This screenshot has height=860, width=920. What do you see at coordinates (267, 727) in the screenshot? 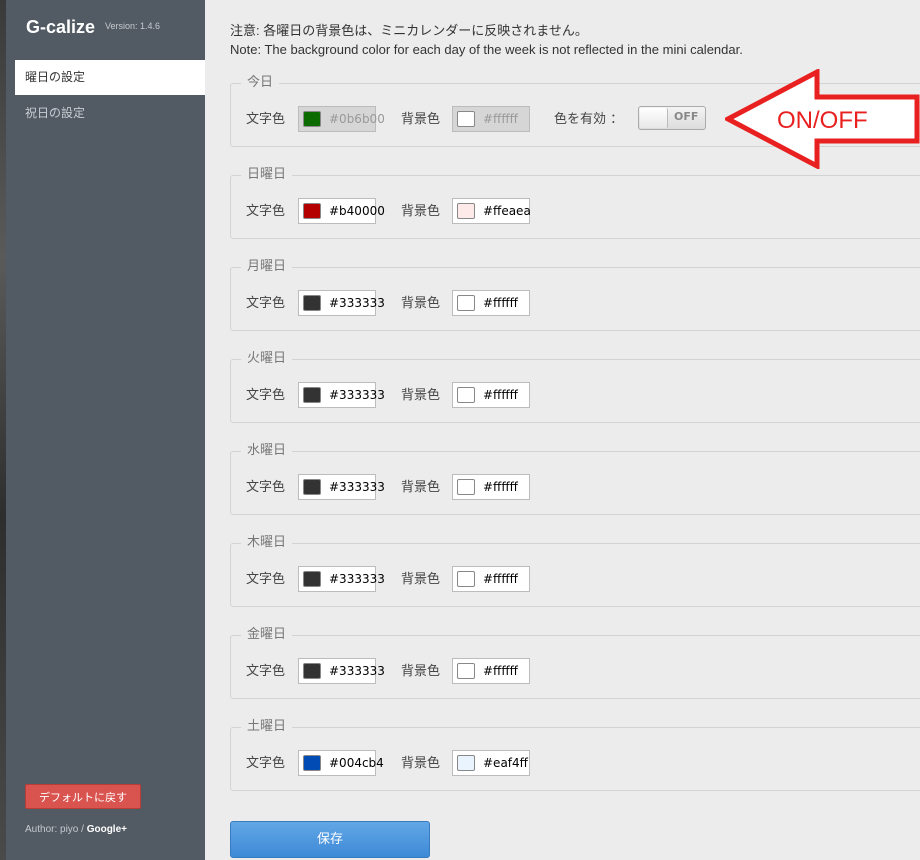
I see `section-legend: 土曜日` at bounding box center [267, 727].